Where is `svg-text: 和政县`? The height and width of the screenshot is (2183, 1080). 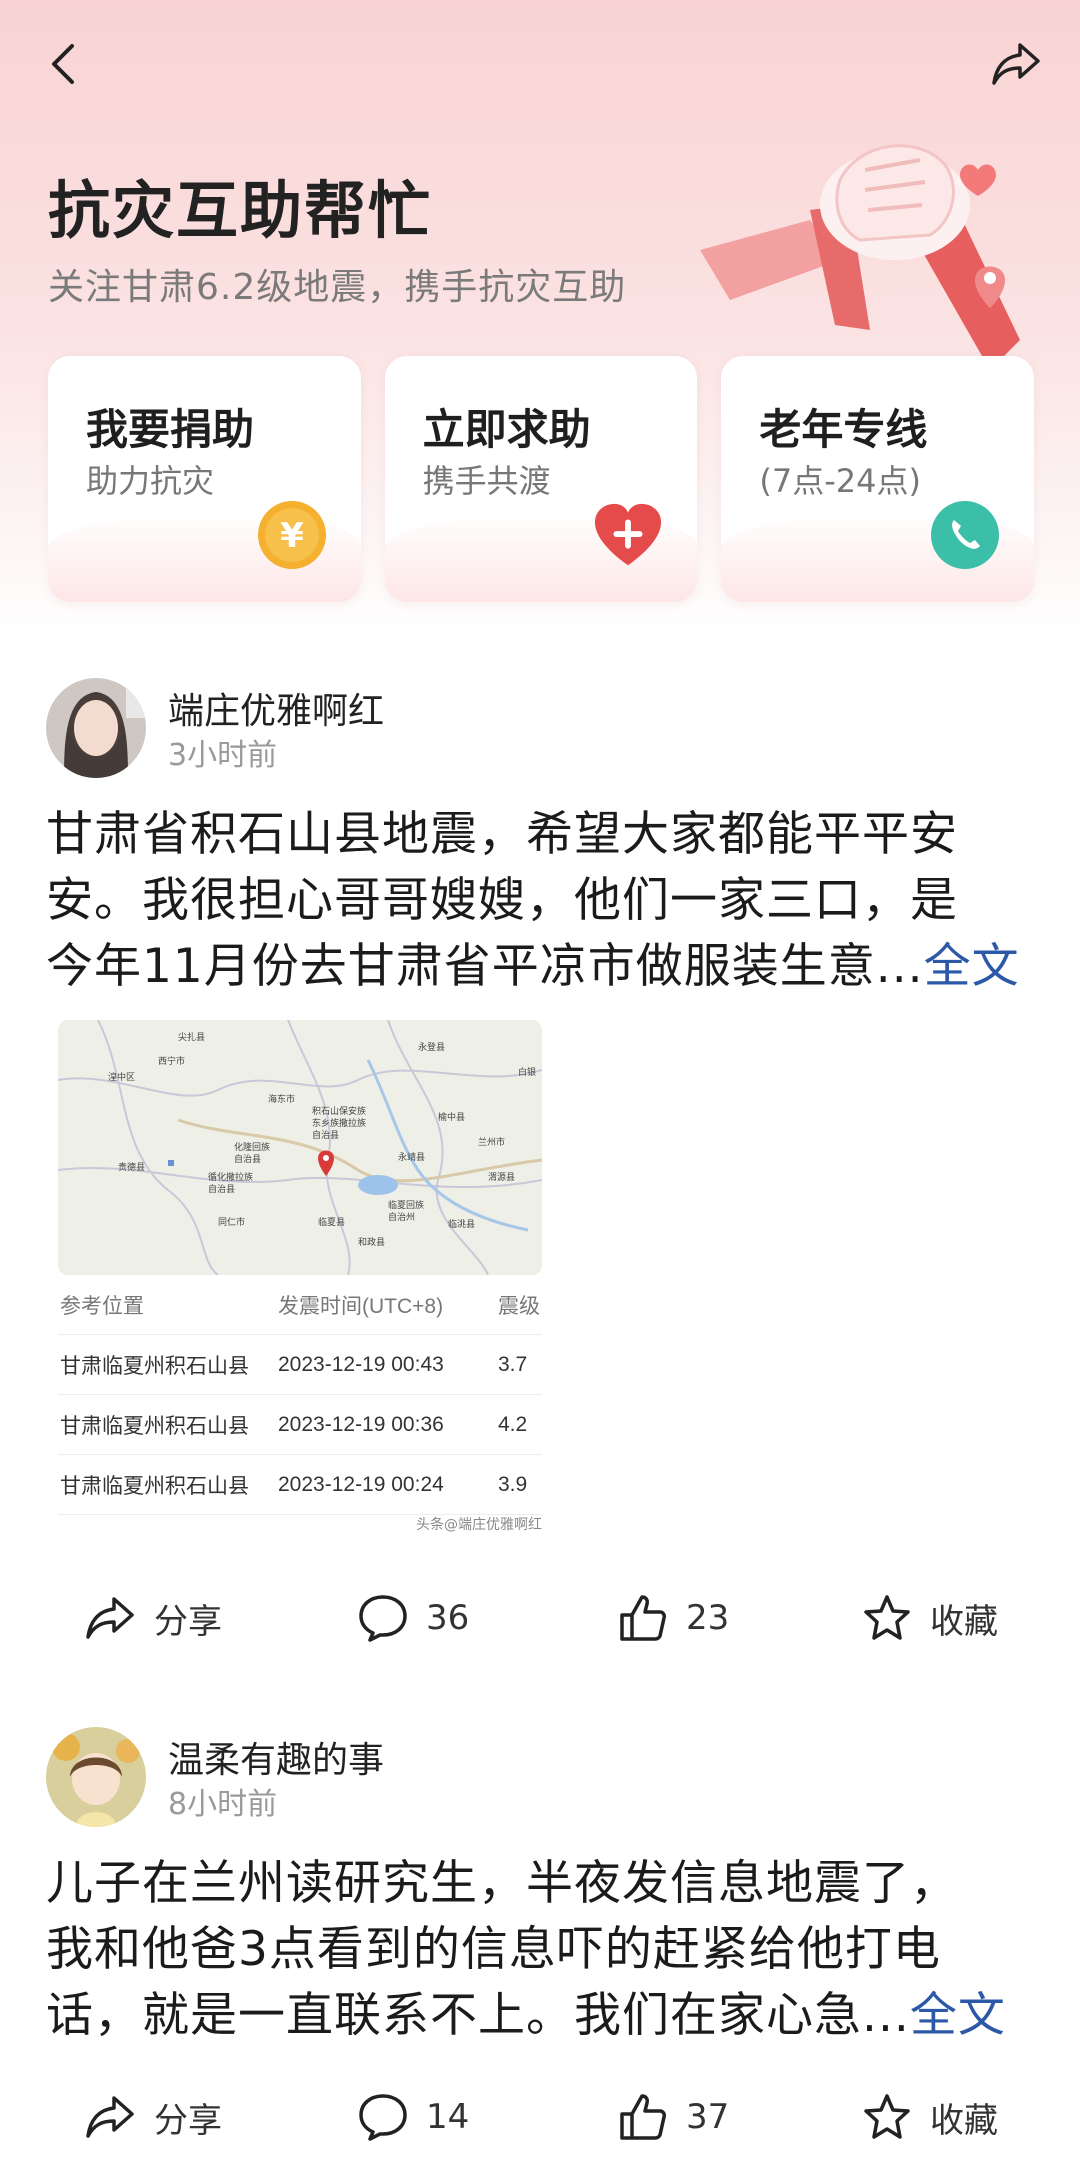 svg-text: 和政县 is located at coordinates (371, 1242).